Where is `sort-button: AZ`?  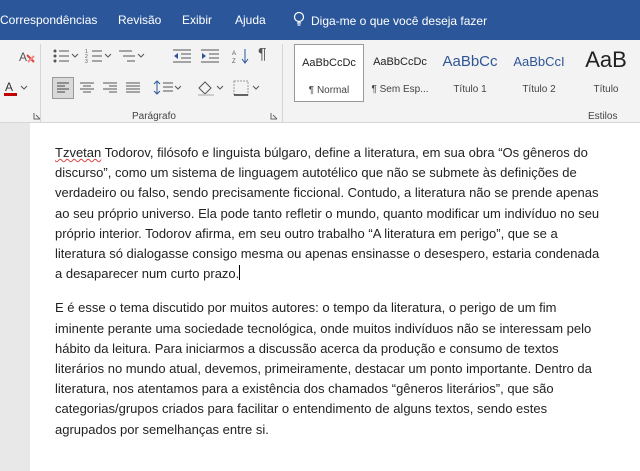 sort-button: AZ is located at coordinates (241, 56).